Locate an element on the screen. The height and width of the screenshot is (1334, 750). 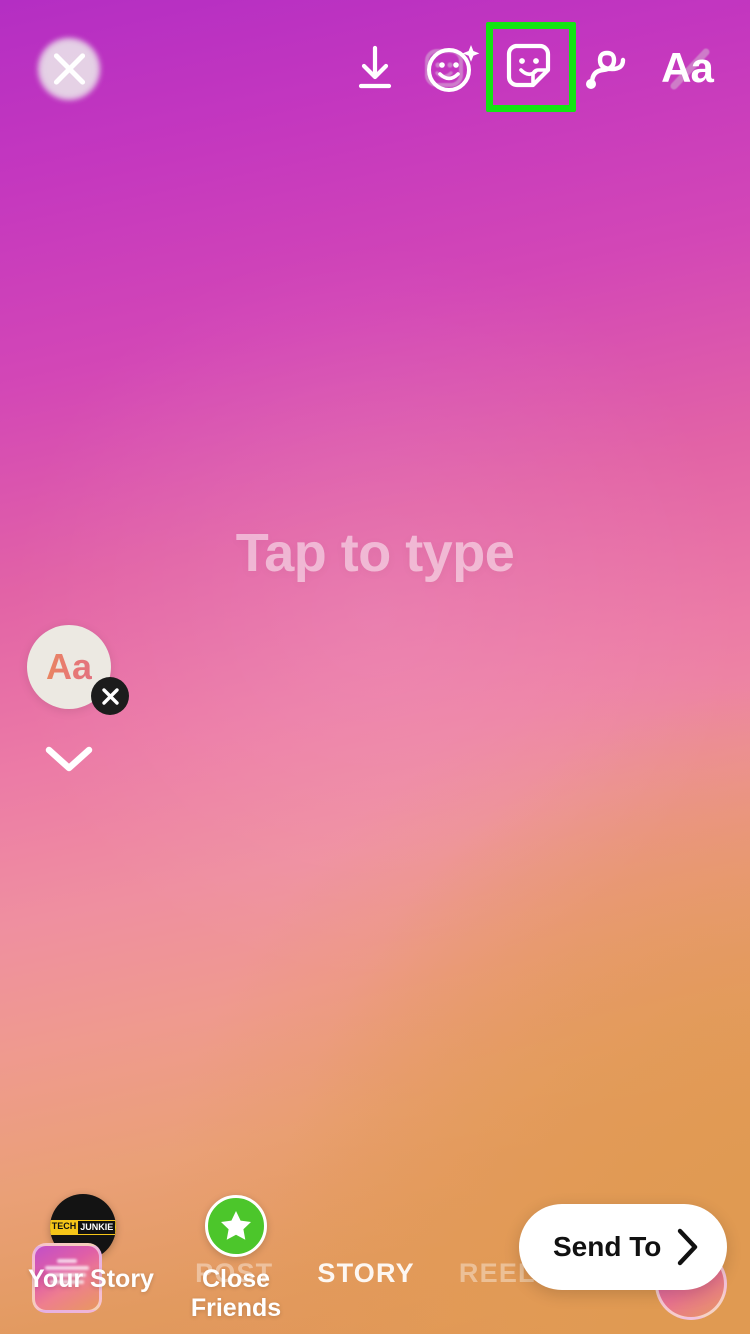
avatar: TECH JUNKIE is located at coordinates (83, 1227).